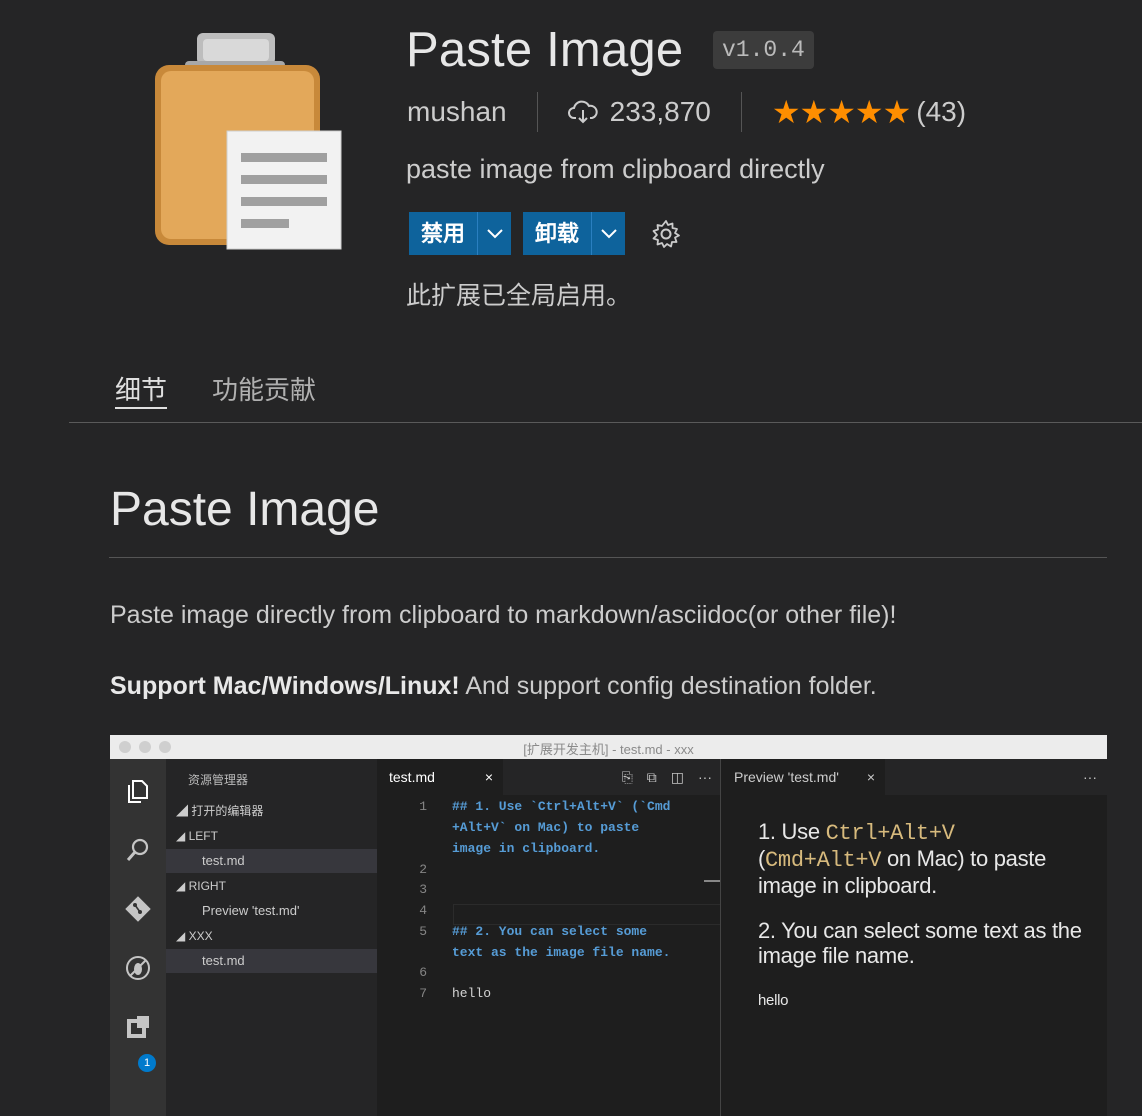 This screenshot has width=1142, height=1116. What do you see at coordinates (561, 952) in the screenshot?
I see `code-line: text as the image file name.` at bounding box center [561, 952].